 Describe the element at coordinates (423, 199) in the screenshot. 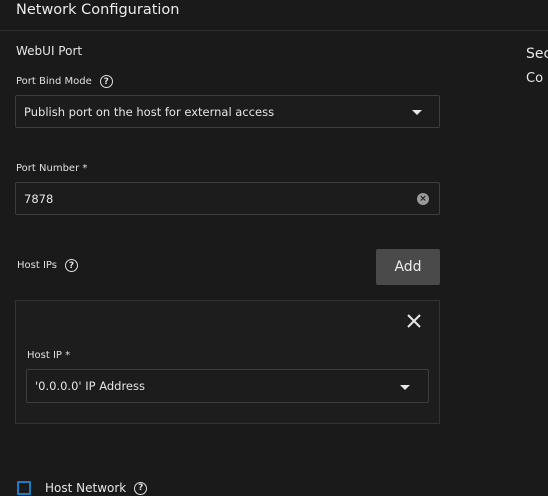

I see `clear-icon: ×` at that location.